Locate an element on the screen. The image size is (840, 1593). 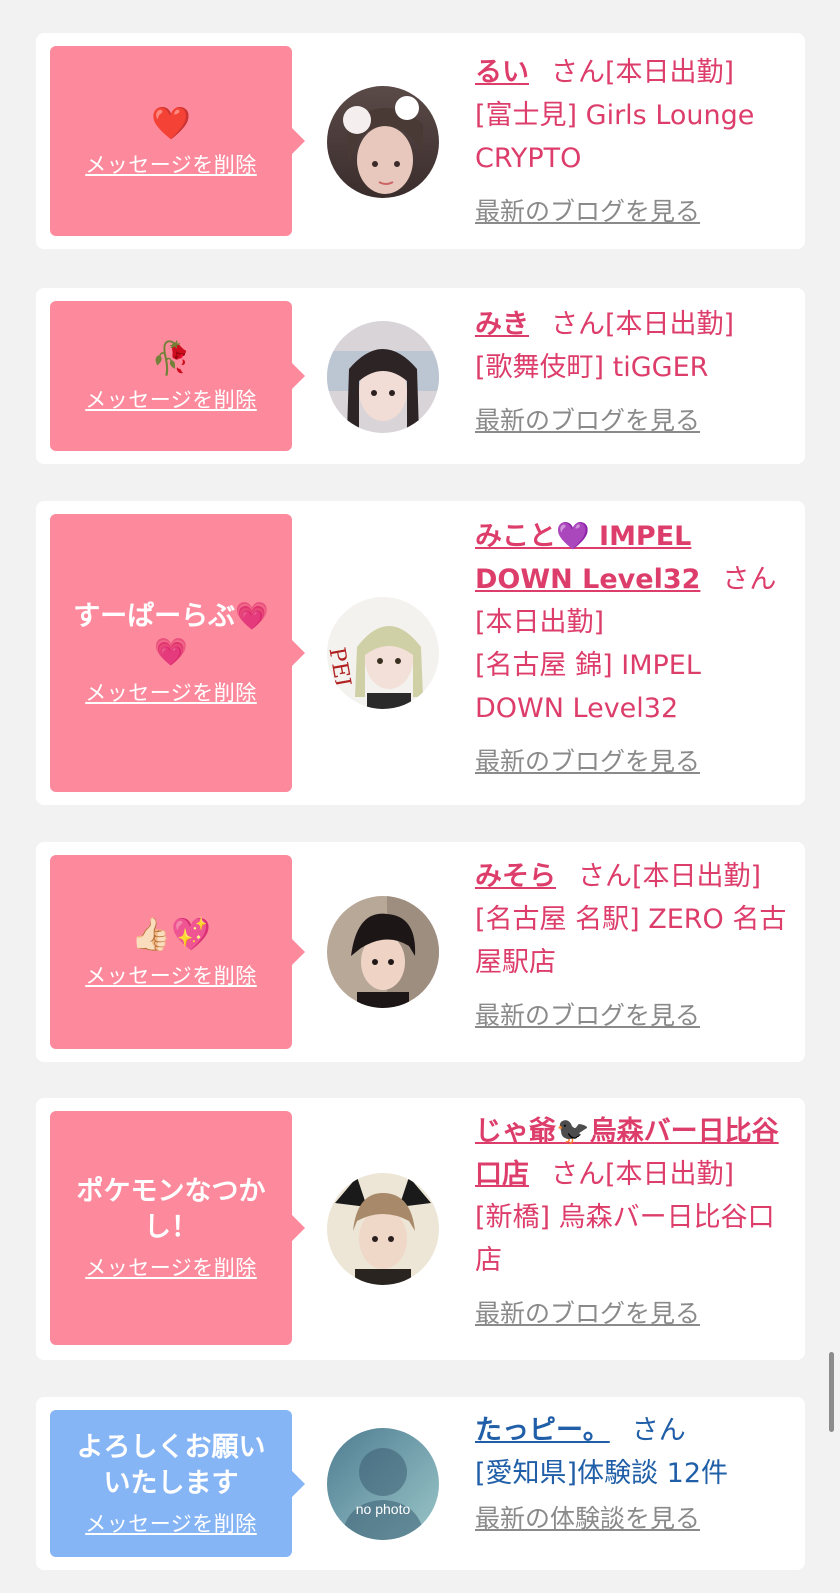
avatar: PEL is located at coordinates (383, 653).